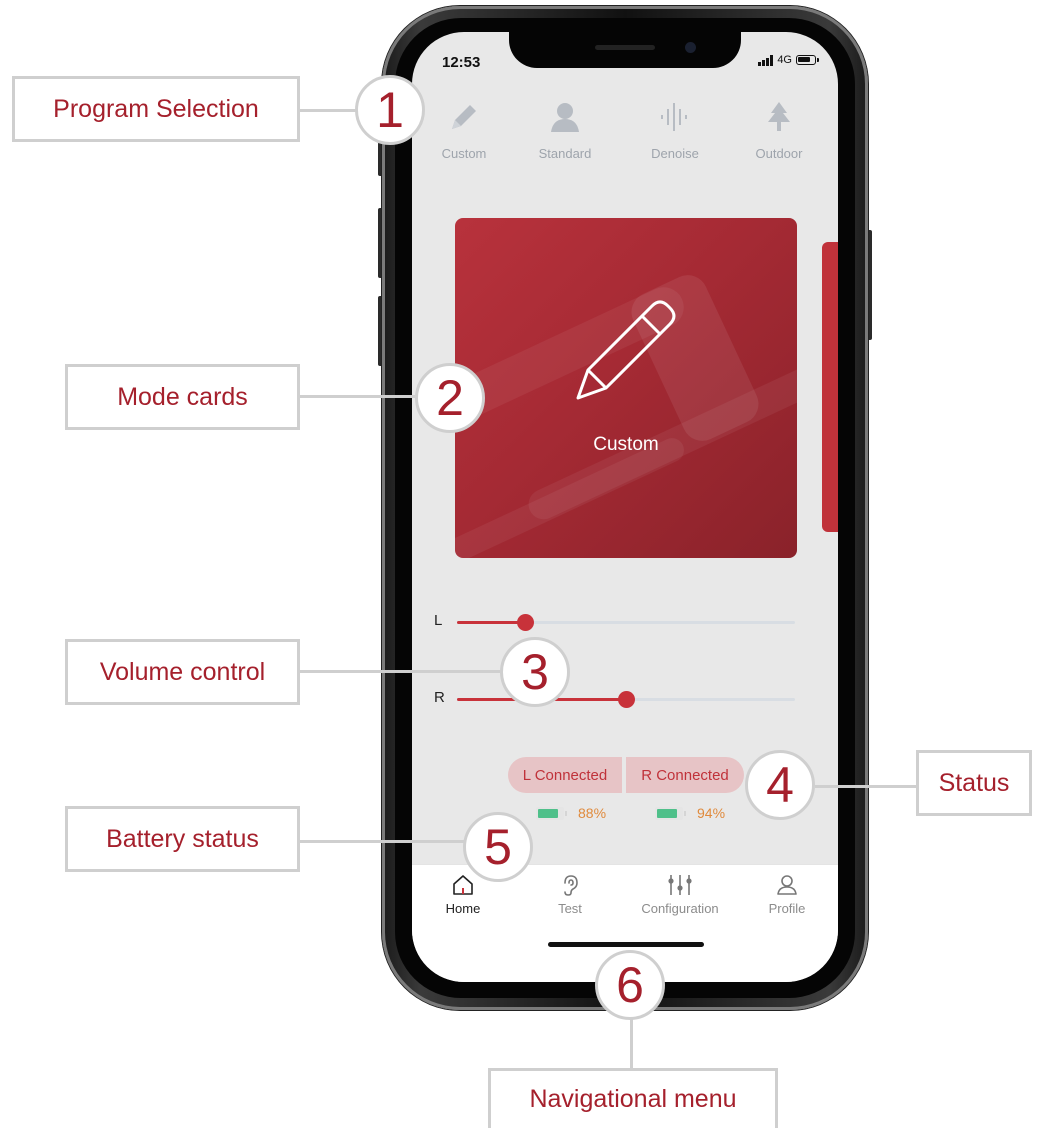 This screenshot has width=1038, height=1128. I want to click on sliders-icon, so click(680, 885).